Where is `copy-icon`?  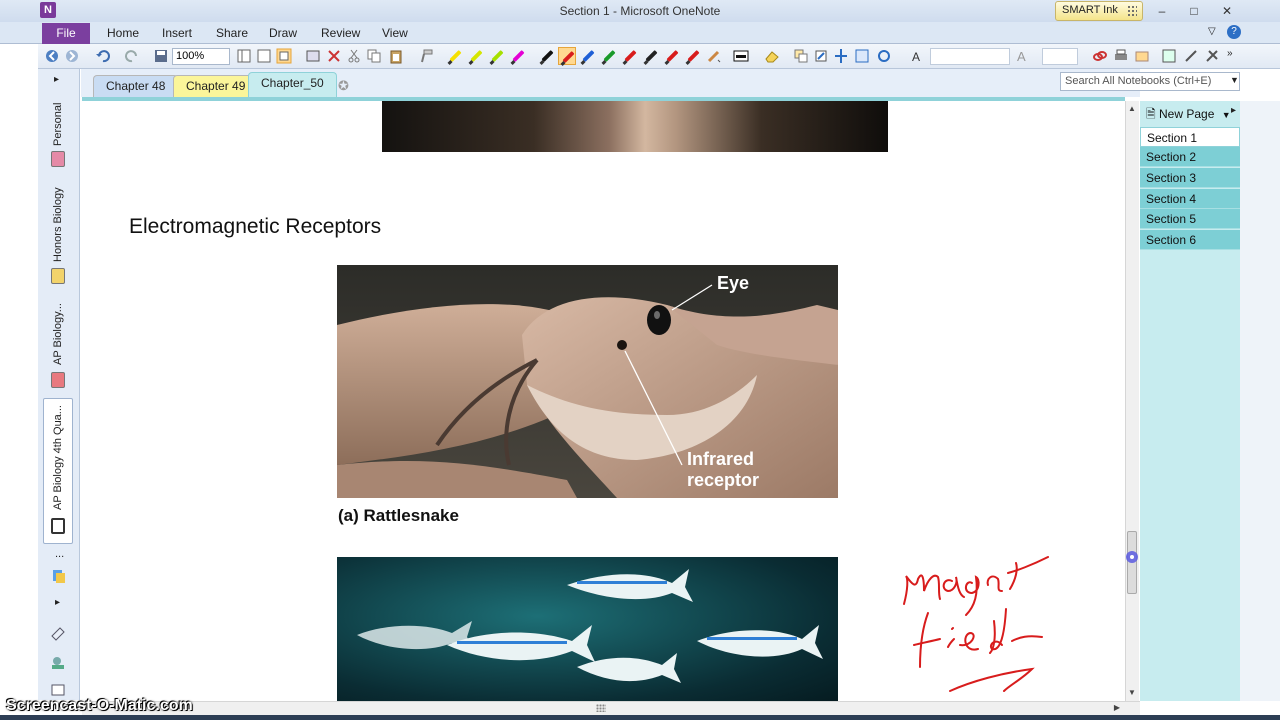
copy-icon is located at coordinates (374, 56).